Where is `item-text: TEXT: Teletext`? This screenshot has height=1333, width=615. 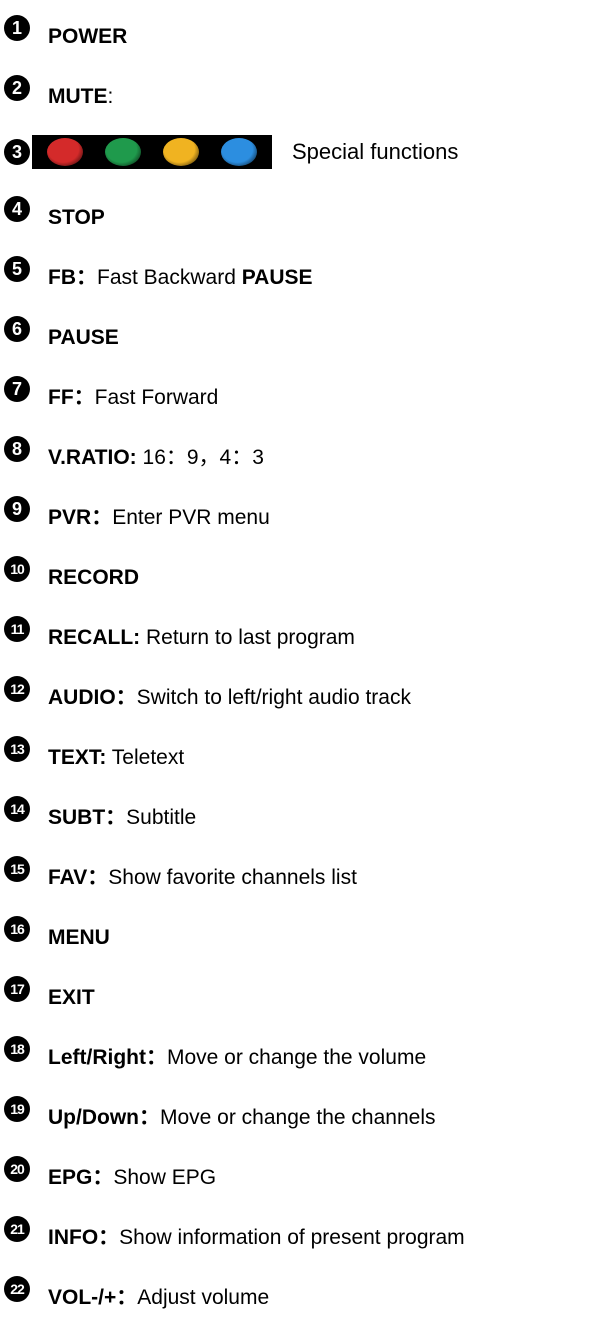
item-text: TEXT: Teletext is located at coordinates (116, 758).